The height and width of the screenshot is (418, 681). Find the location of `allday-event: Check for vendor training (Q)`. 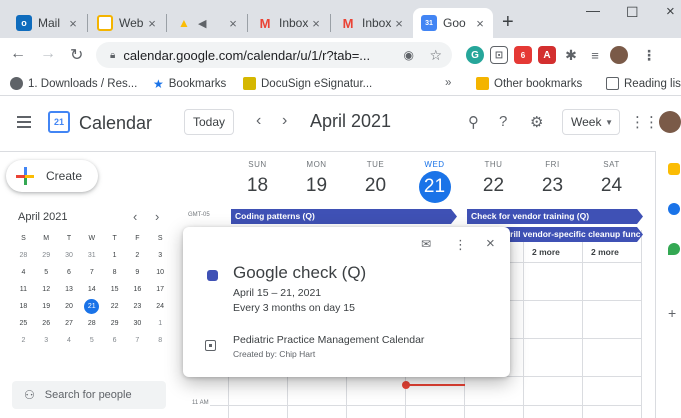

allday-event: Check for vendor training (Q) is located at coordinates (555, 216).